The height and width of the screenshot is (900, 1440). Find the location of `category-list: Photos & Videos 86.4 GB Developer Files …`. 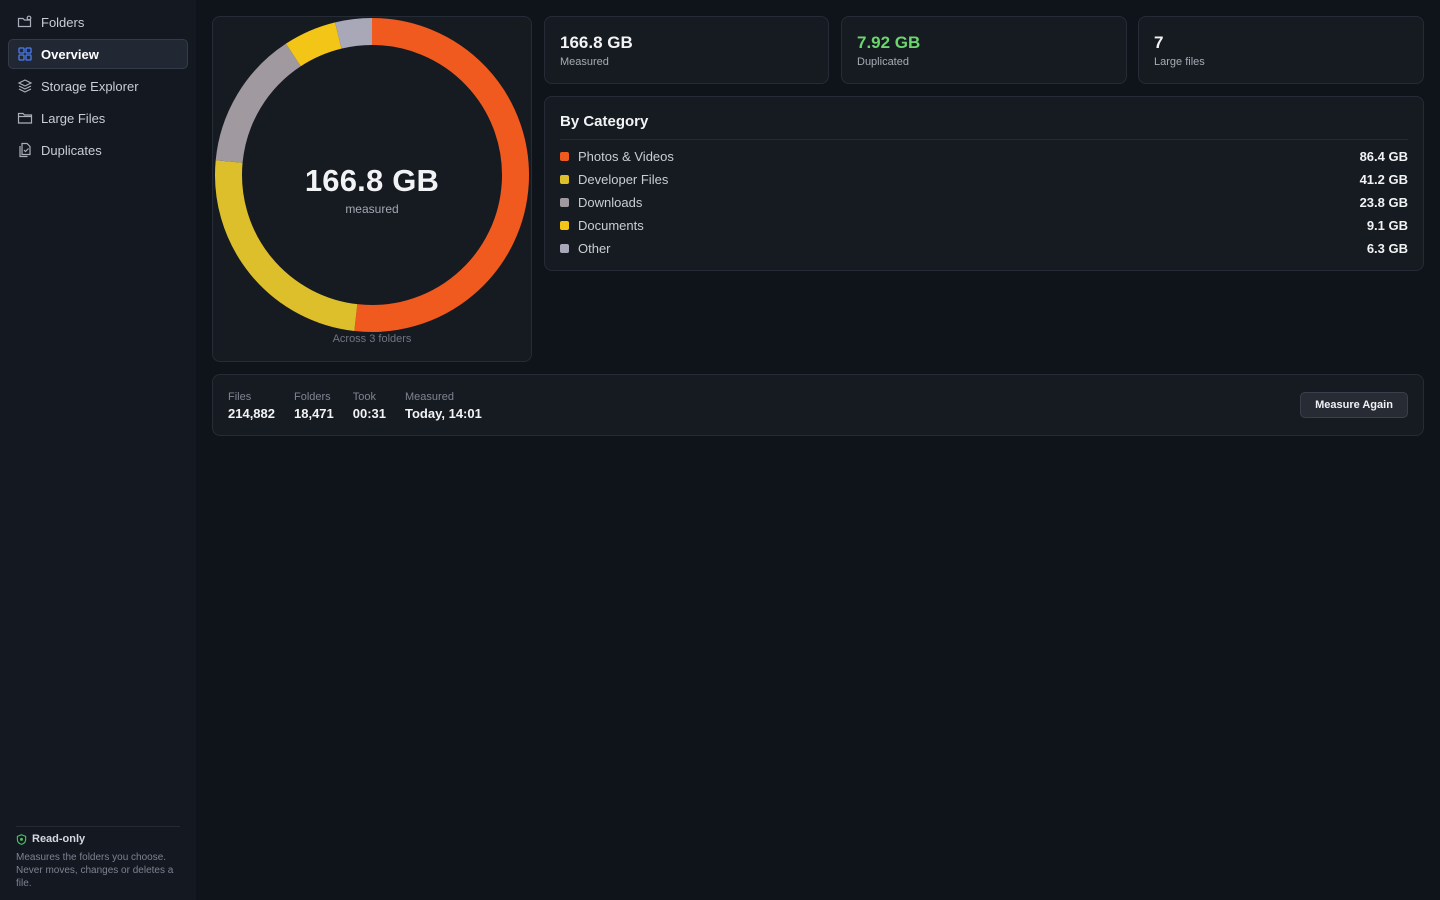

category-list: Photos & Videos 86.4 GB Developer Files … is located at coordinates (984, 202).